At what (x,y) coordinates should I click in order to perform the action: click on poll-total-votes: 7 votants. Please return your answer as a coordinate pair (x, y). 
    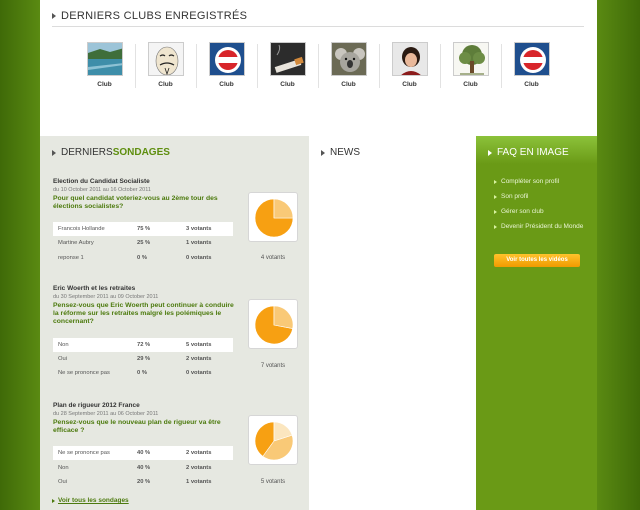
    Looking at the image, I should click on (273, 366).